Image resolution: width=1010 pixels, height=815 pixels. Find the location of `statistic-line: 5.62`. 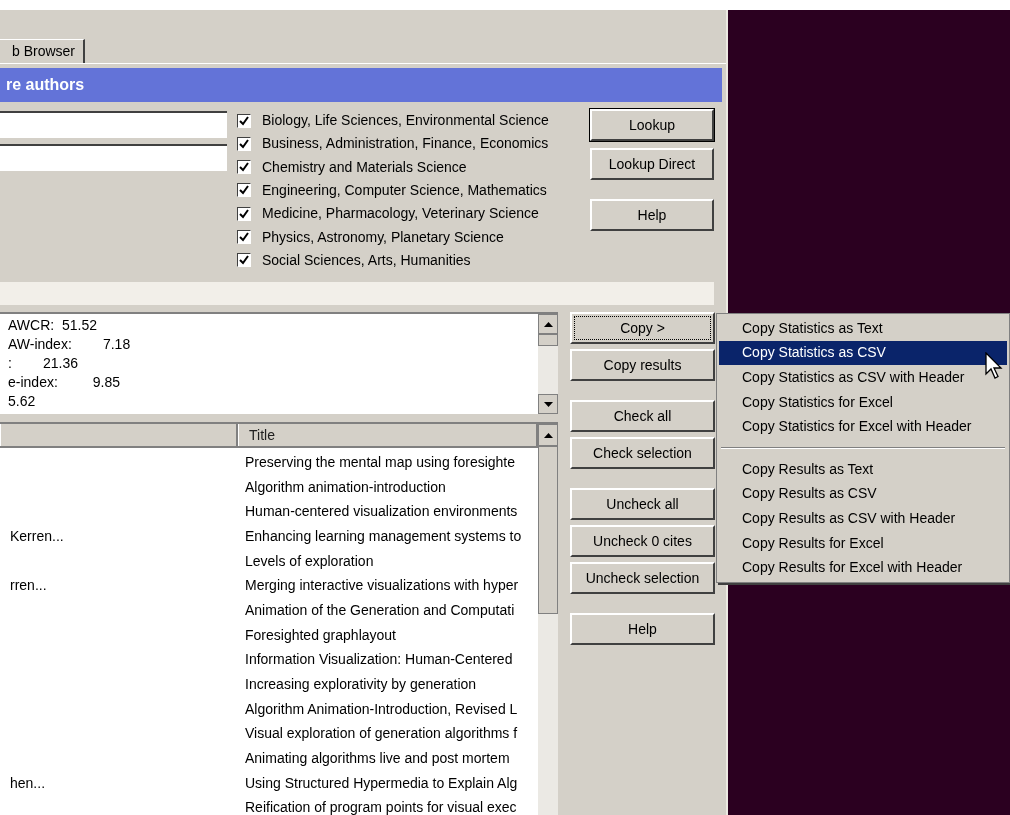

statistic-line: 5.62 is located at coordinates (22, 401).